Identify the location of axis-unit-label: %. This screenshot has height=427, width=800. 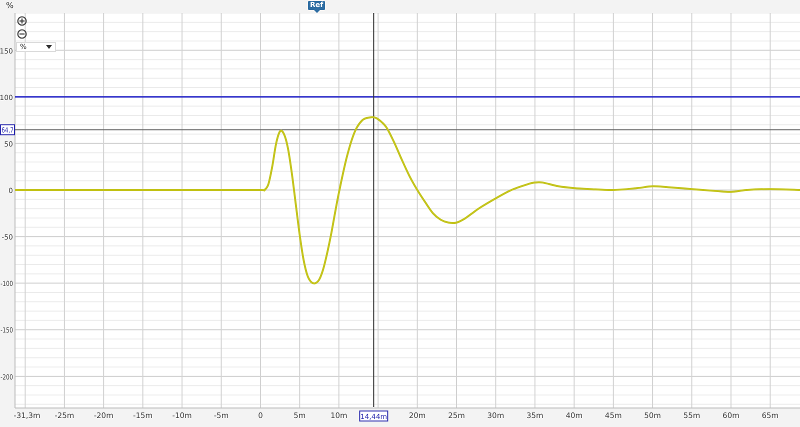
(10, 5).